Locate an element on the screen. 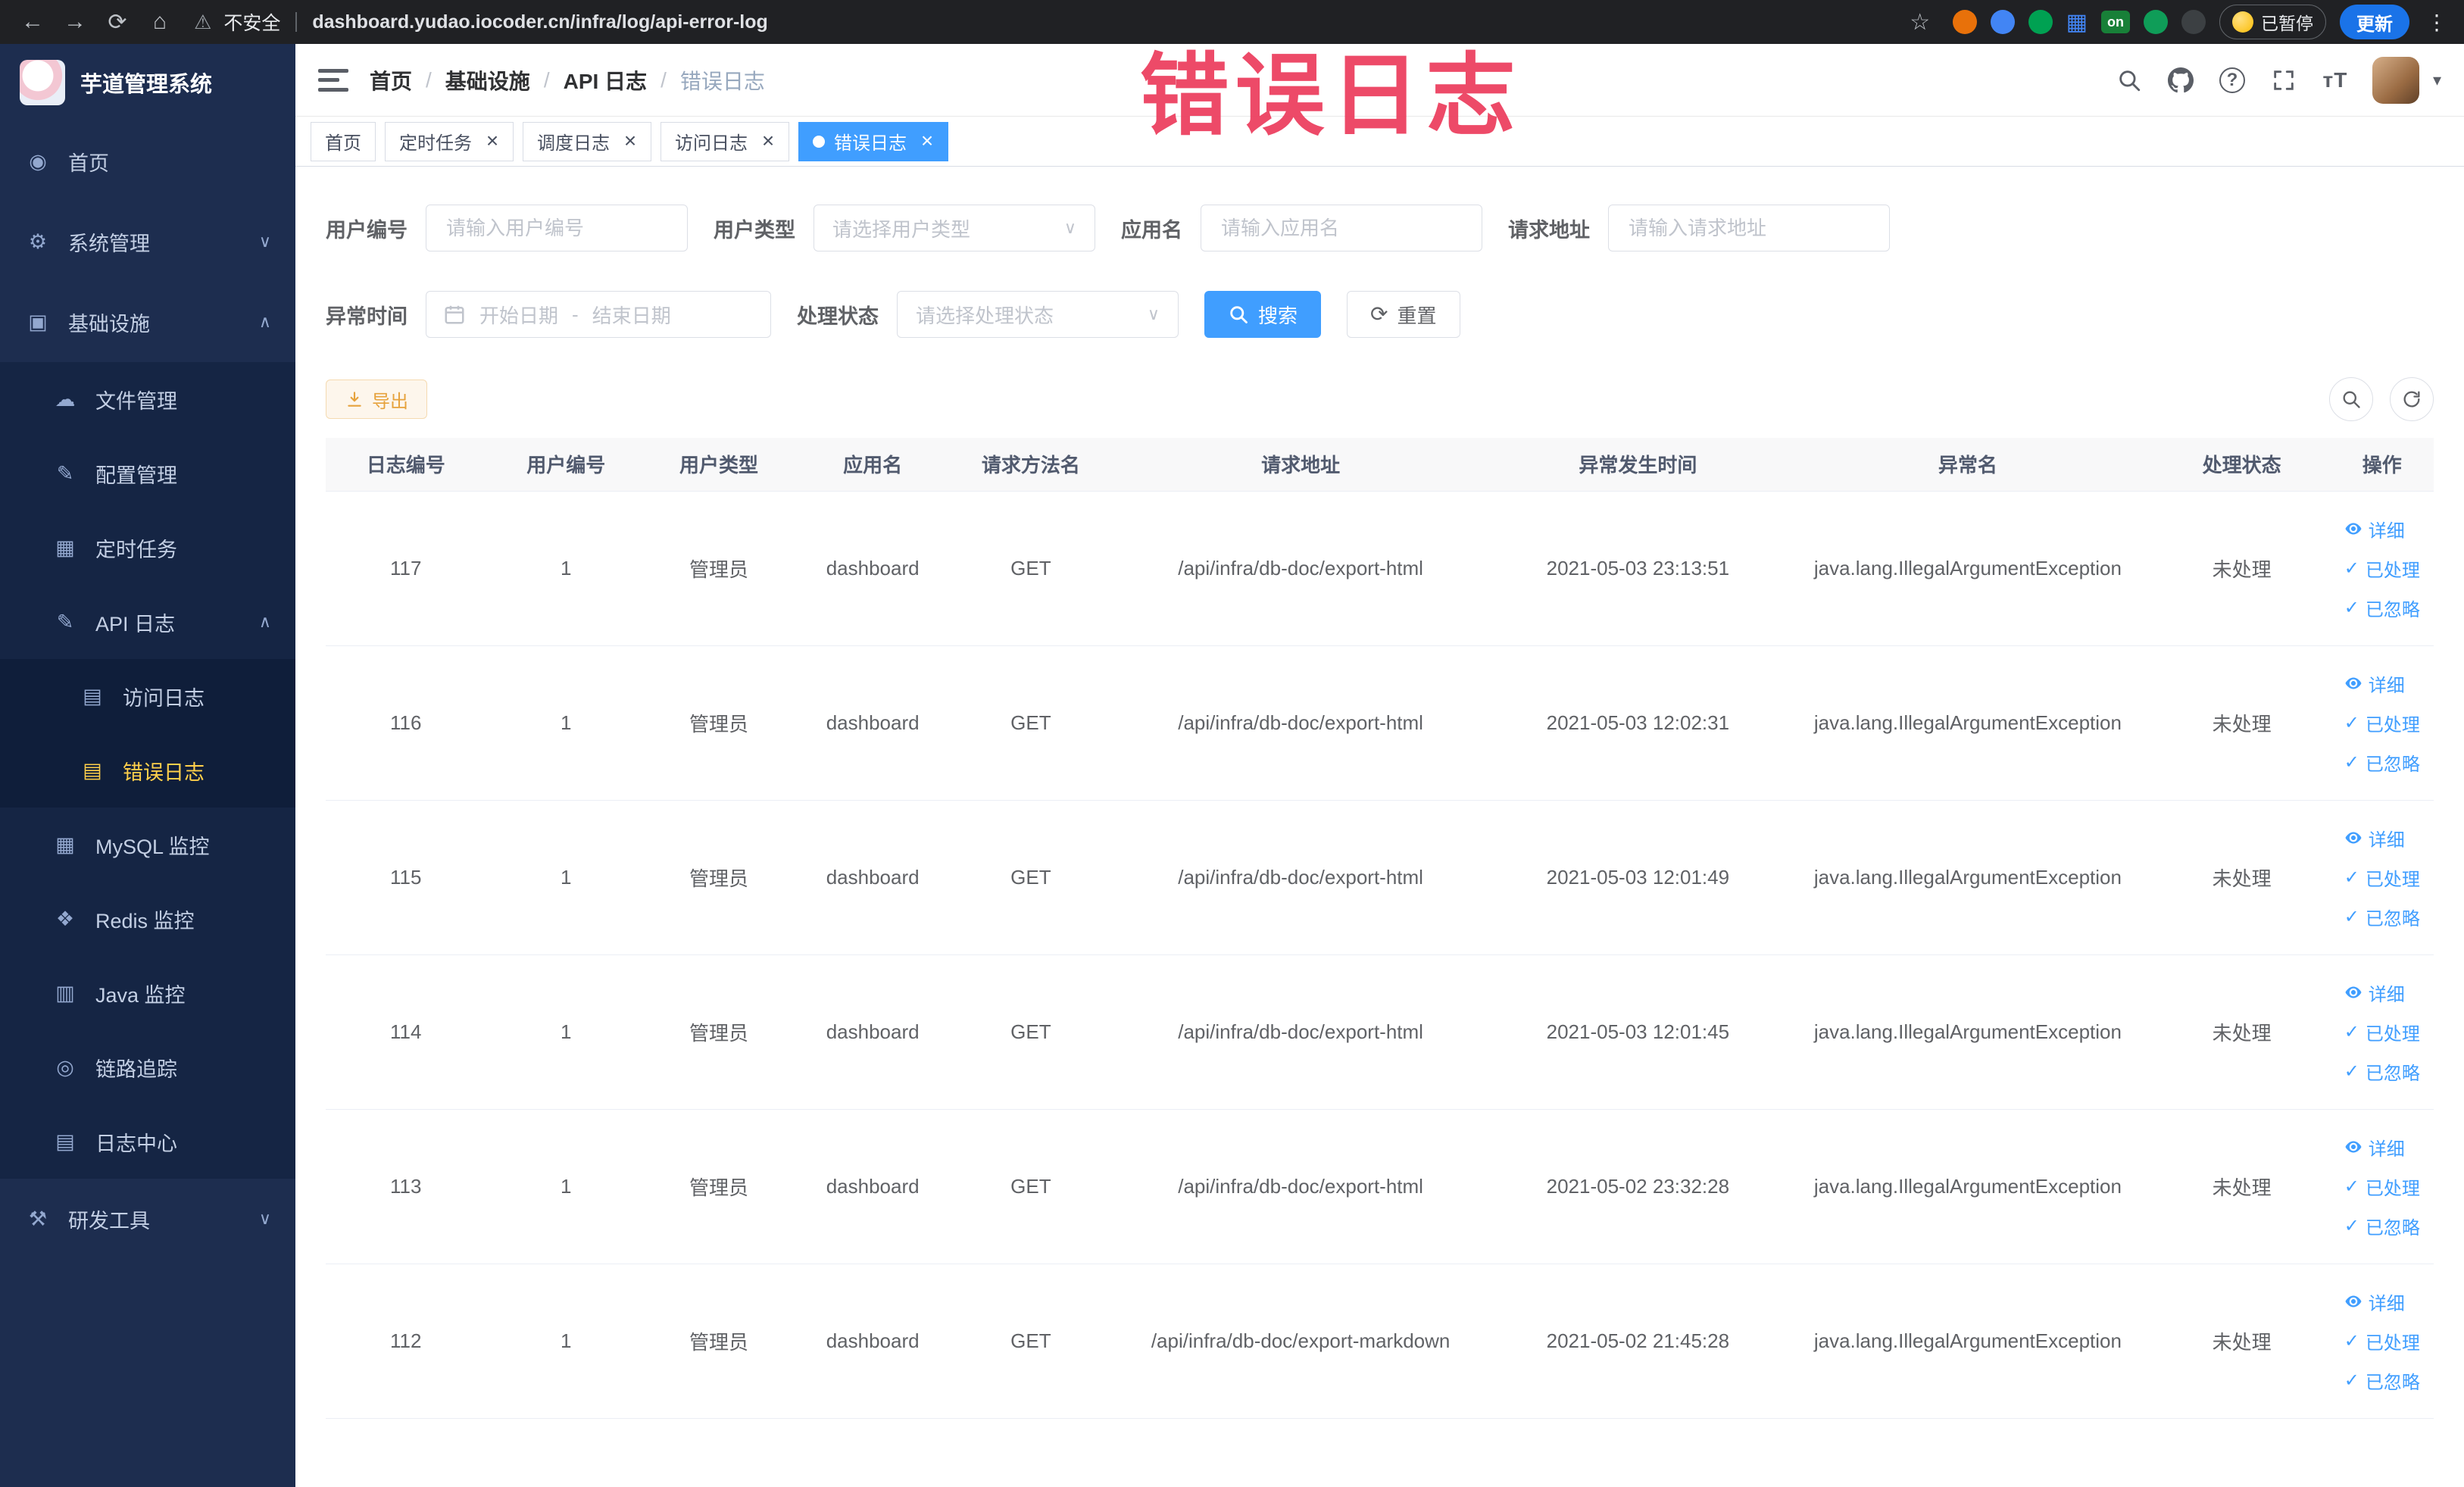 The width and height of the screenshot is (2464, 1487). search-button: 搜索 is located at coordinates (1263, 314).